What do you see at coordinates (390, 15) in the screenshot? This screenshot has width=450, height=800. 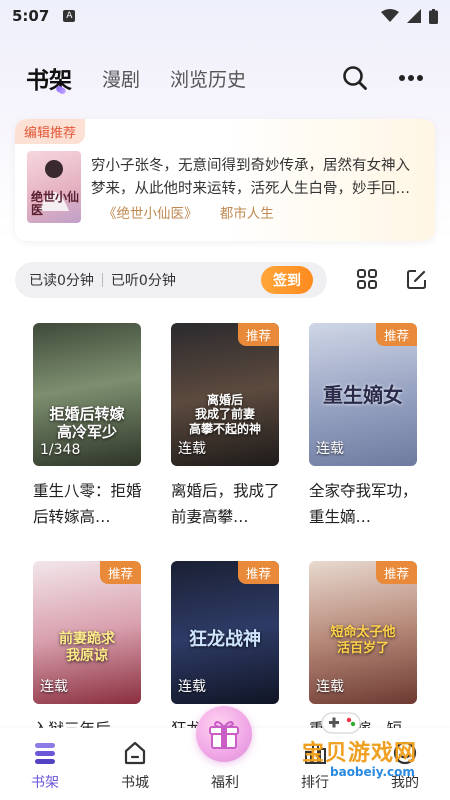 I see `wifi-icon` at bounding box center [390, 15].